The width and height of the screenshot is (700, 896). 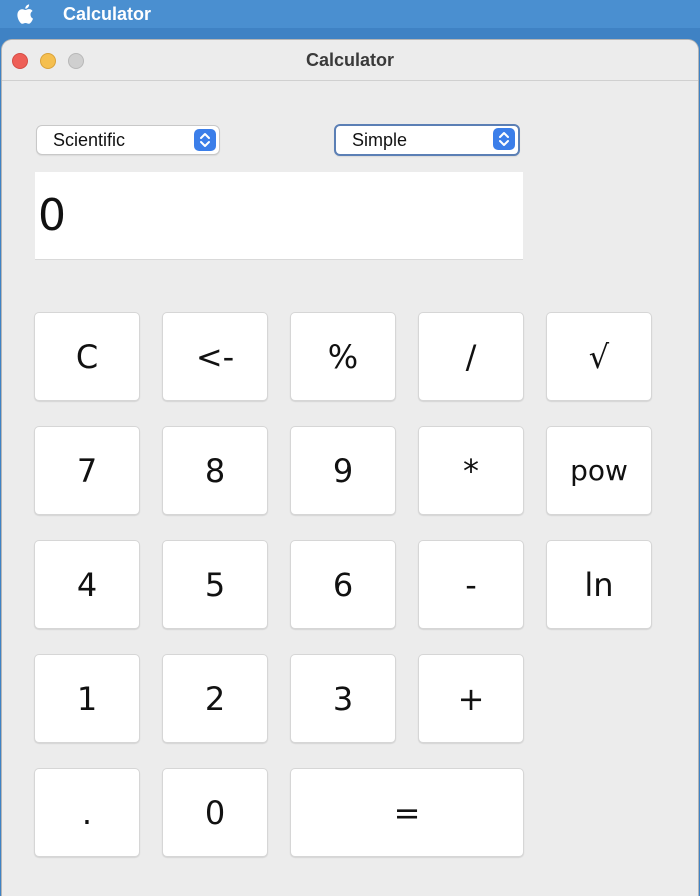 I want to click on app-menu-title: Calculator, so click(x=107, y=14).